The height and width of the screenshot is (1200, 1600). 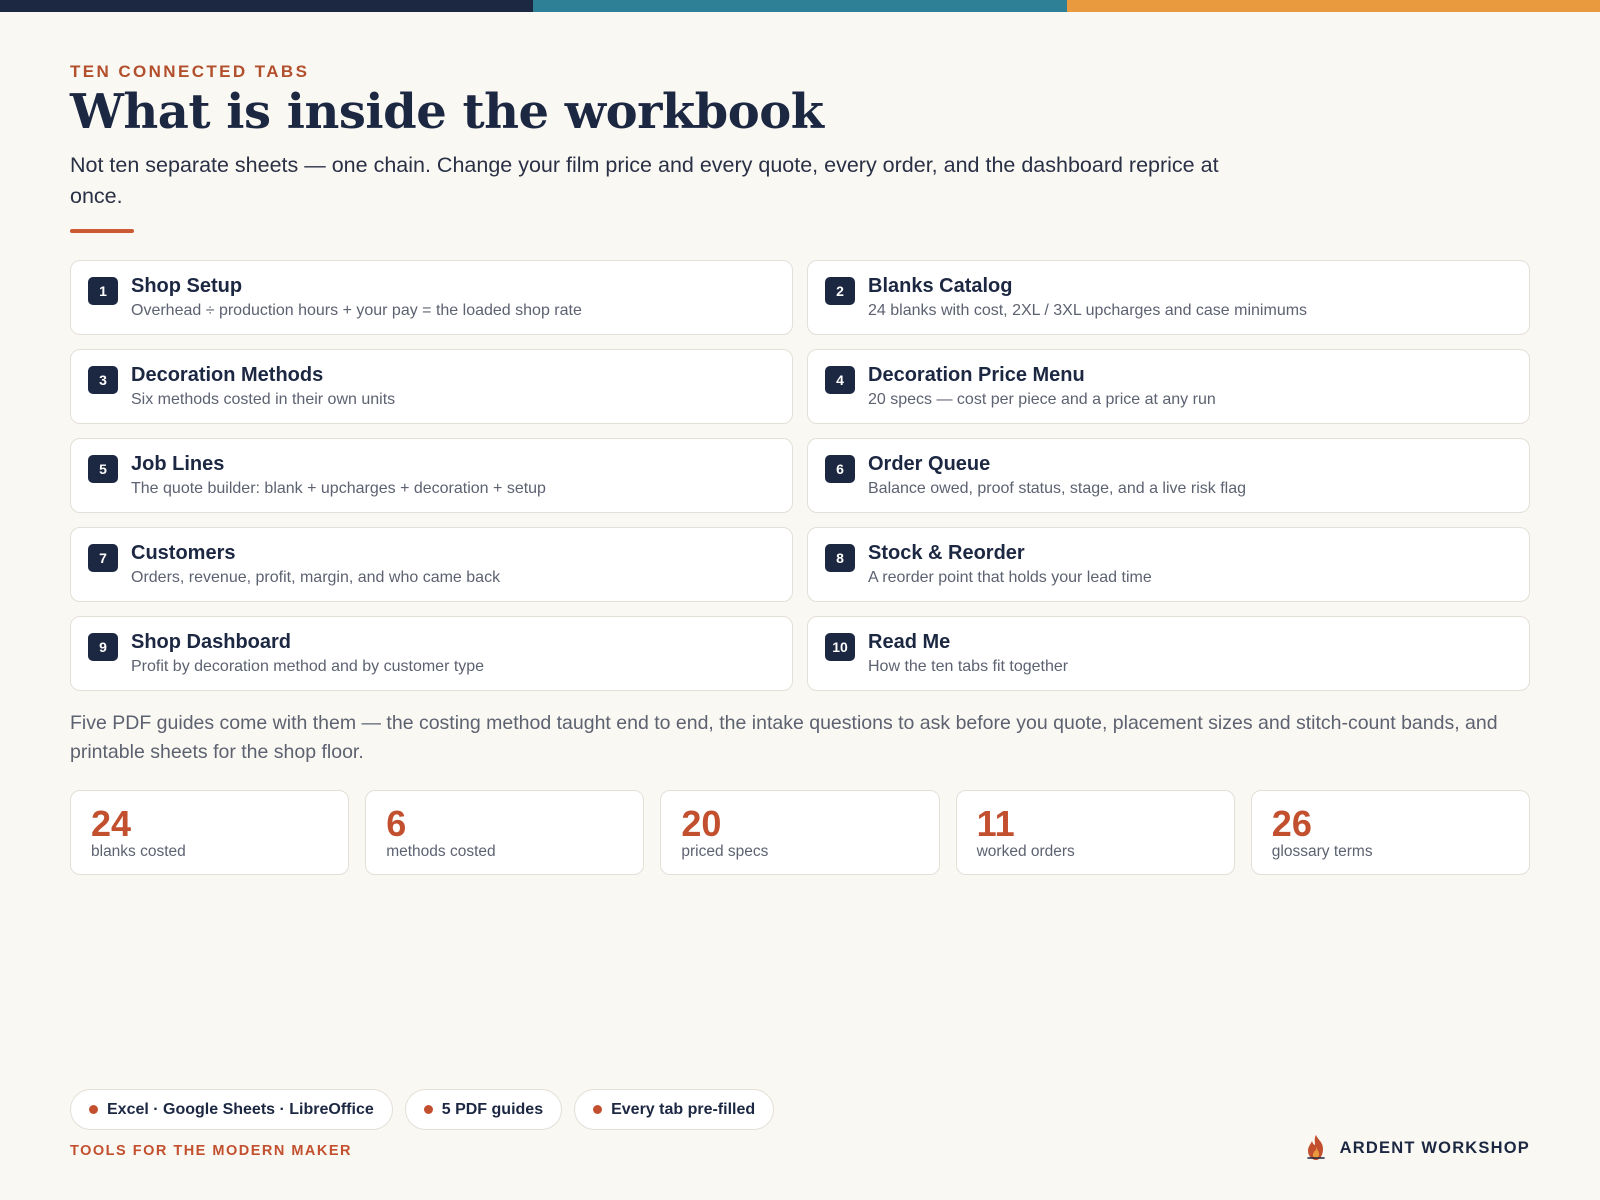 What do you see at coordinates (968, 666) in the screenshot?
I see `tab-description: How the ten tabs fit together` at bounding box center [968, 666].